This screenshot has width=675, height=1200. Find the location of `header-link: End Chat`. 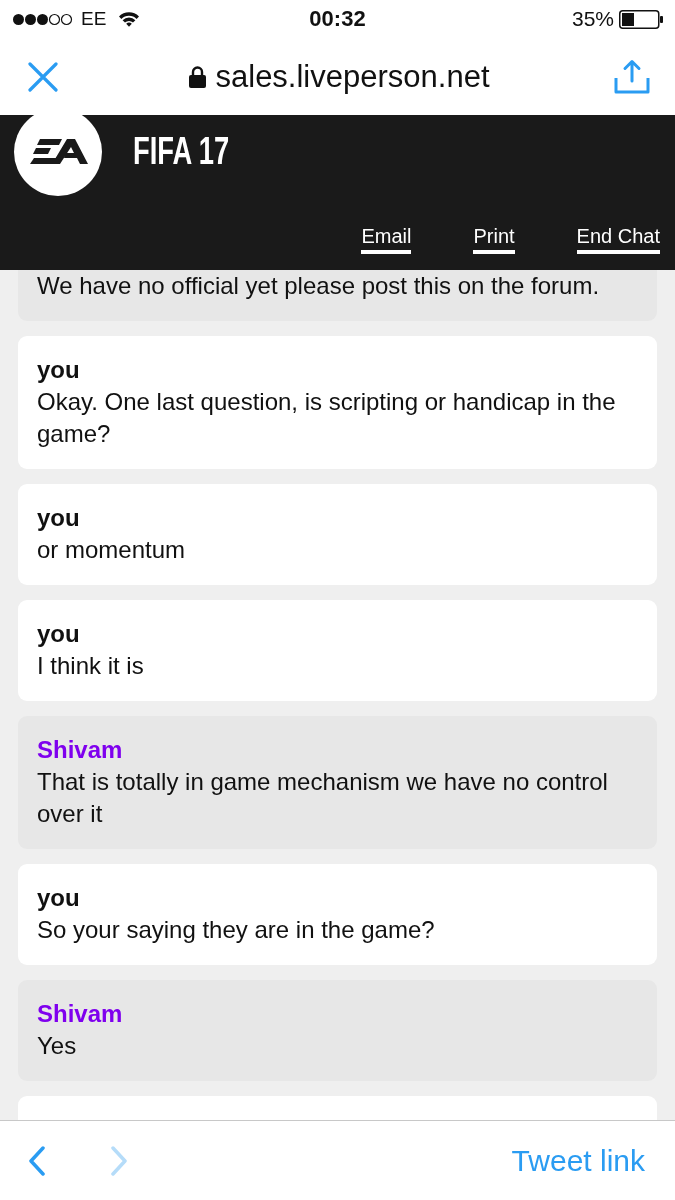

header-link: End Chat is located at coordinates (618, 239).